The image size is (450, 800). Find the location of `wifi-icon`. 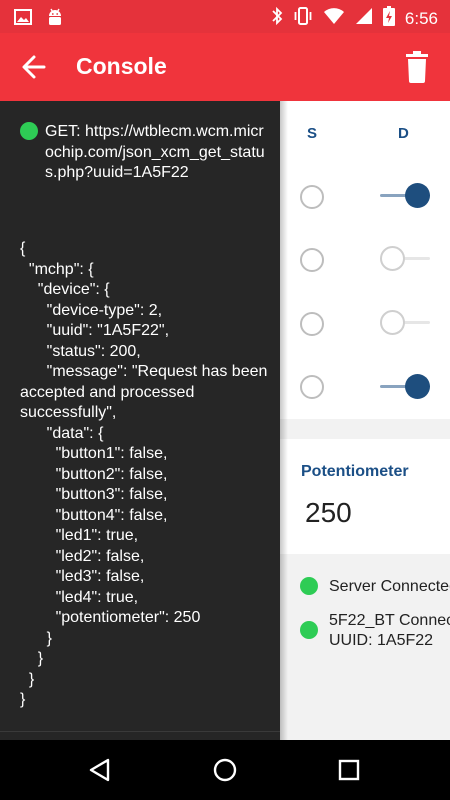

wifi-icon is located at coordinates (334, 18).